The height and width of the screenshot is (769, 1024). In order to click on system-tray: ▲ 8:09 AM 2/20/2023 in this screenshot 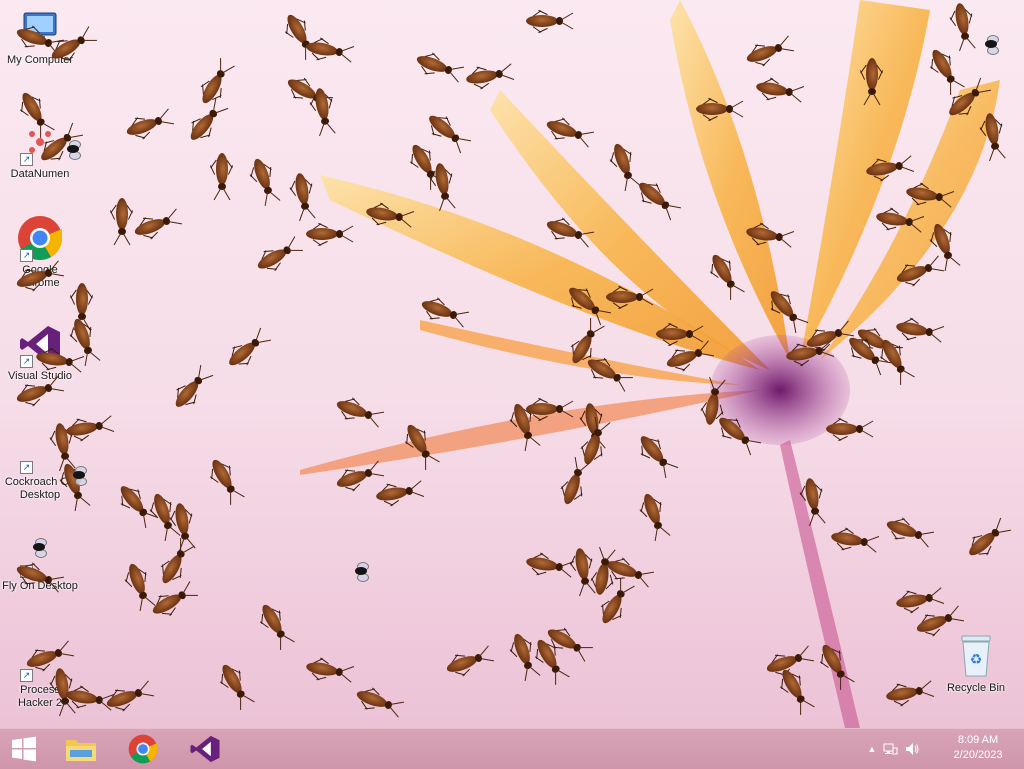, I will do `click(944, 749)`.